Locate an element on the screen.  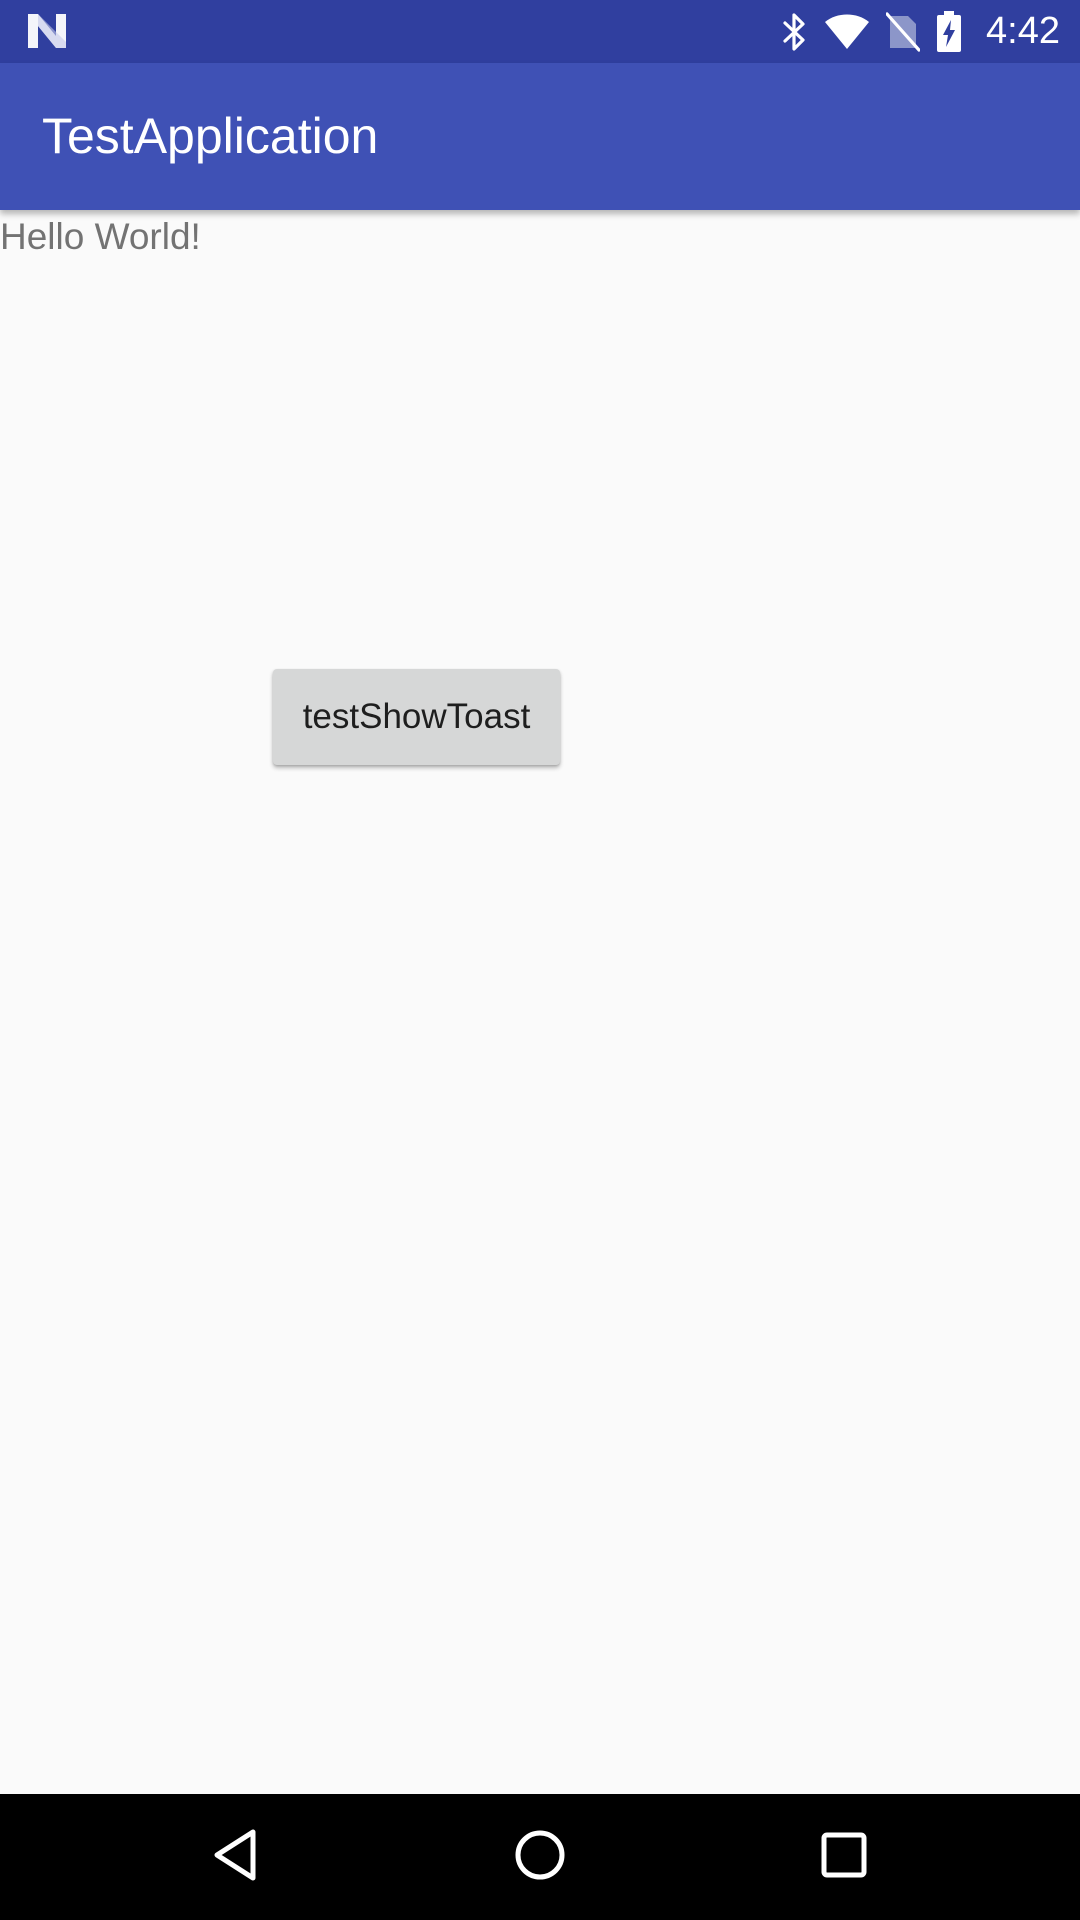
wifi-icon is located at coordinates (847, 32).